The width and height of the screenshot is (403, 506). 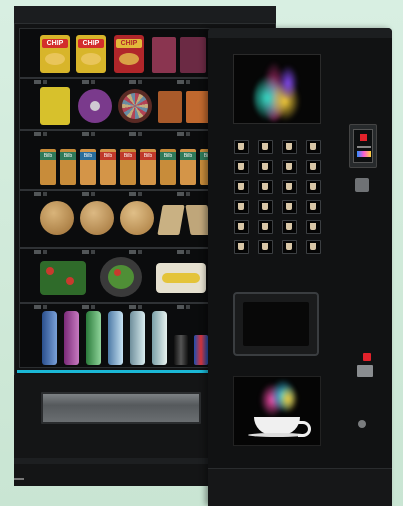 What do you see at coordinates (362, 424) in the screenshot?
I see `lock-keyhole` at bounding box center [362, 424].